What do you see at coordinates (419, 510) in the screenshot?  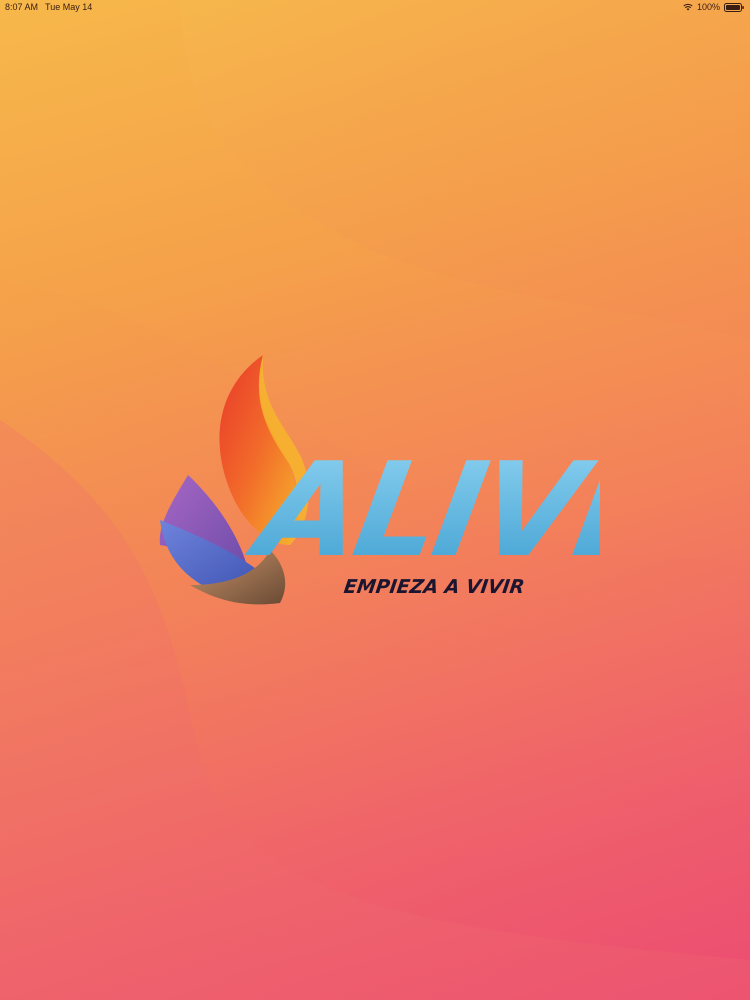 I see `logo-wordmark: ALIVE` at bounding box center [419, 510].